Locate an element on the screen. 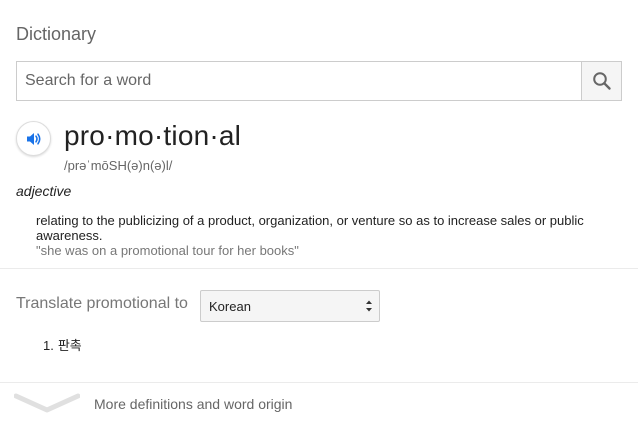  translate-label: Translate promotional to is located at coordinates (102, 303).